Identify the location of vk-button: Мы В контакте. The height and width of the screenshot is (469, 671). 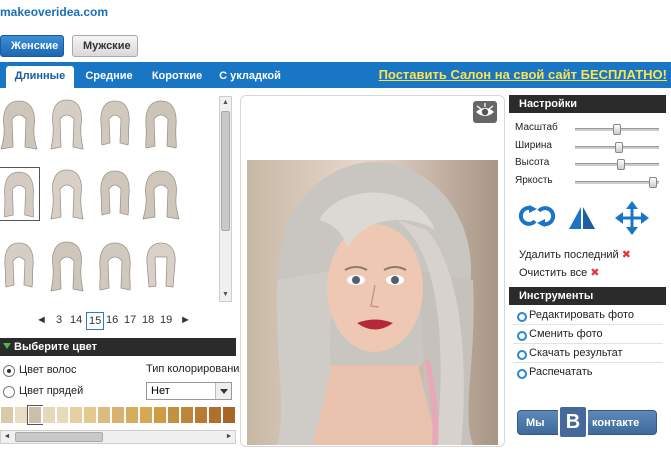
(587, 422).